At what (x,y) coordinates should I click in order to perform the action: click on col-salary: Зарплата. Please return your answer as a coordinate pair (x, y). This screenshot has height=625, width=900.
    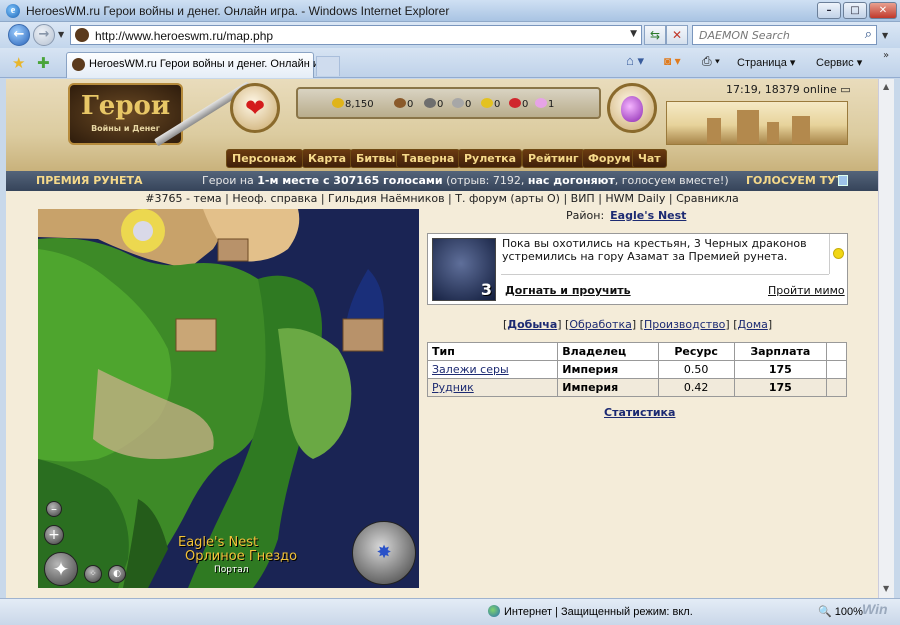
    Looking at the image, I should click on (780, 351).